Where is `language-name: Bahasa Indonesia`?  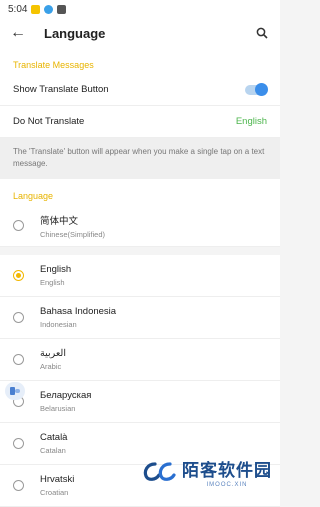 language-name: Bahasa Indonesia is located at coordinates (78, 312).